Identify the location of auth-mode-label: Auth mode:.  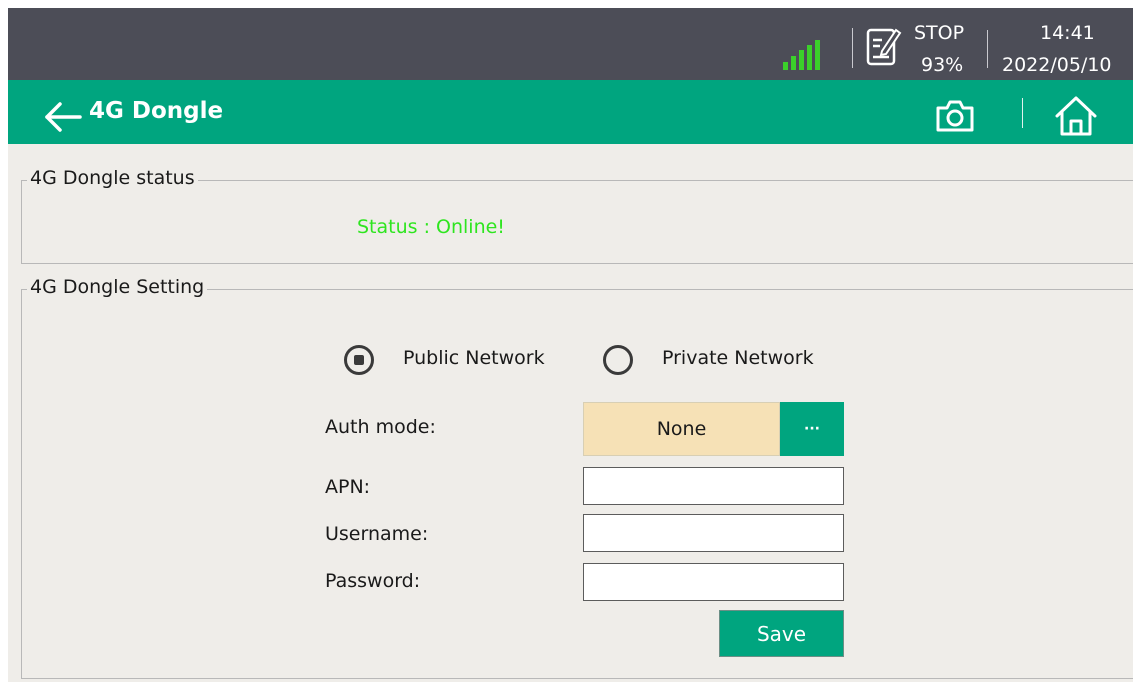
(380, 427).